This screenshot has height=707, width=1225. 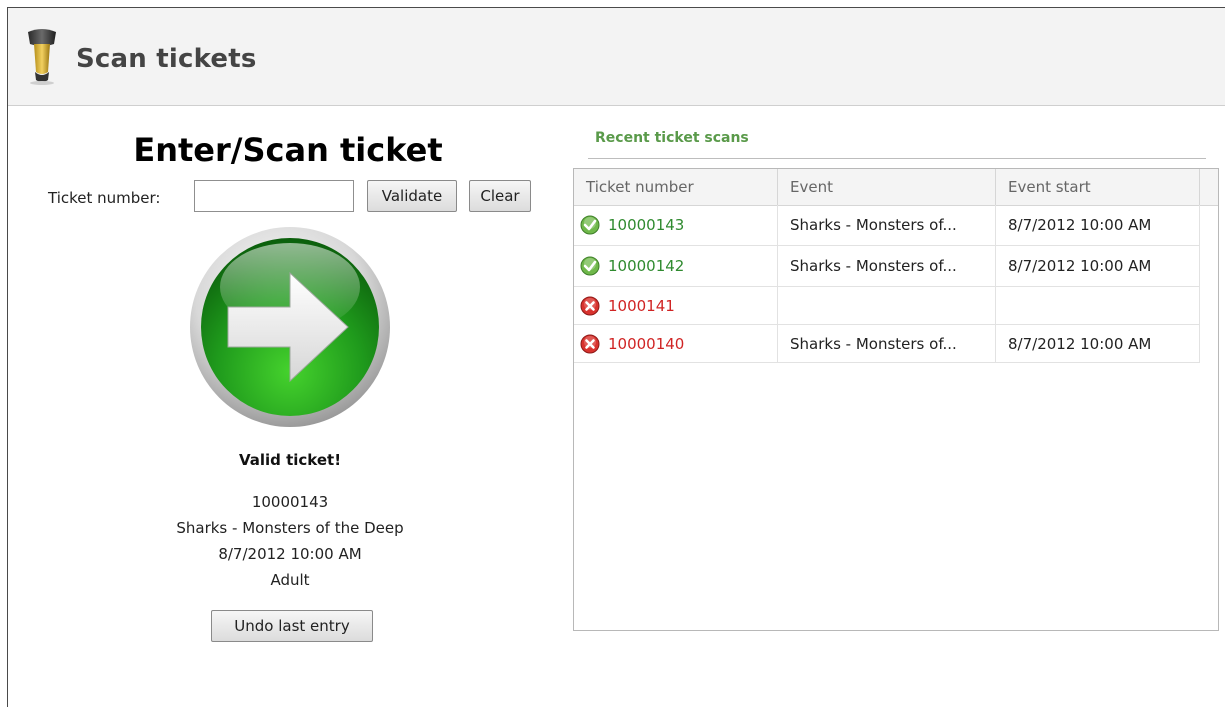 What do you see at coordinates (290, 580) in the screenshot?
I see `result-ticket-type: Adult` at bounding box center [290, 580].